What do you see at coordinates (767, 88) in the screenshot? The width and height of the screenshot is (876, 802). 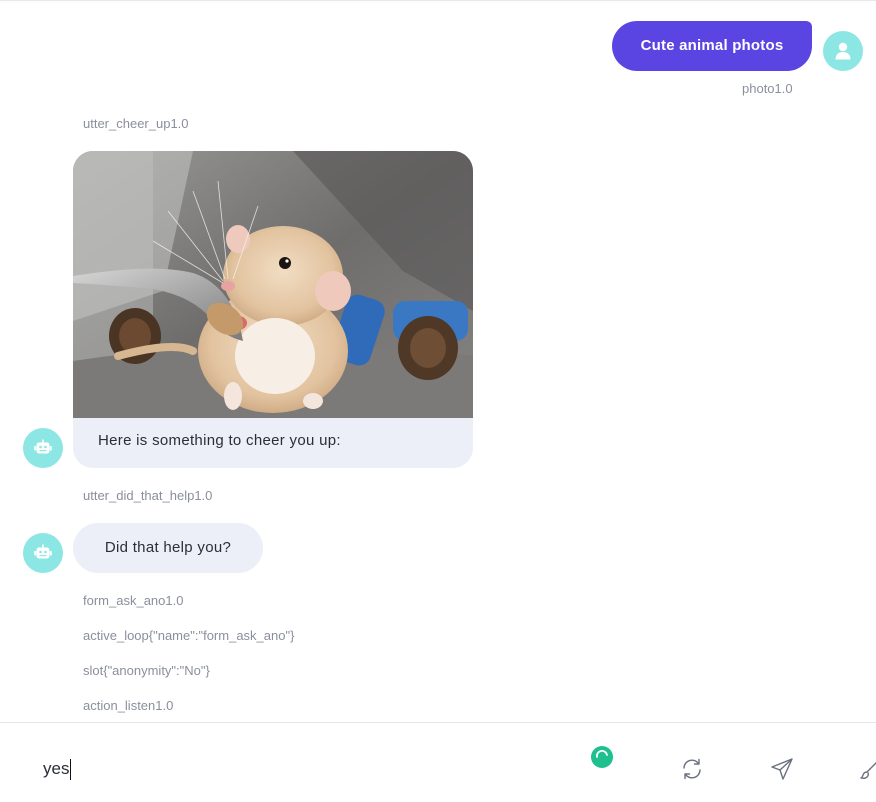 I see `user-message-meta: photo1.0` at bounding box center [767, 88].